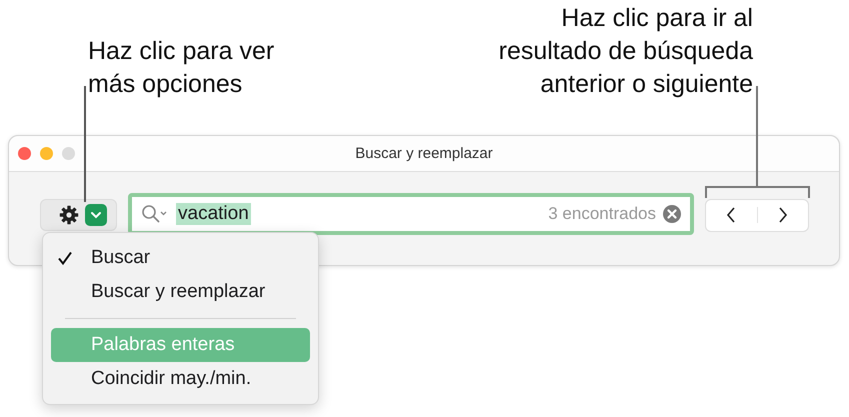 This screenshot has width=849, height=417. Describe the element at coordinates (411, 214) in the screenshot. I see `search-field: vacation 3 encontrados` at that location.